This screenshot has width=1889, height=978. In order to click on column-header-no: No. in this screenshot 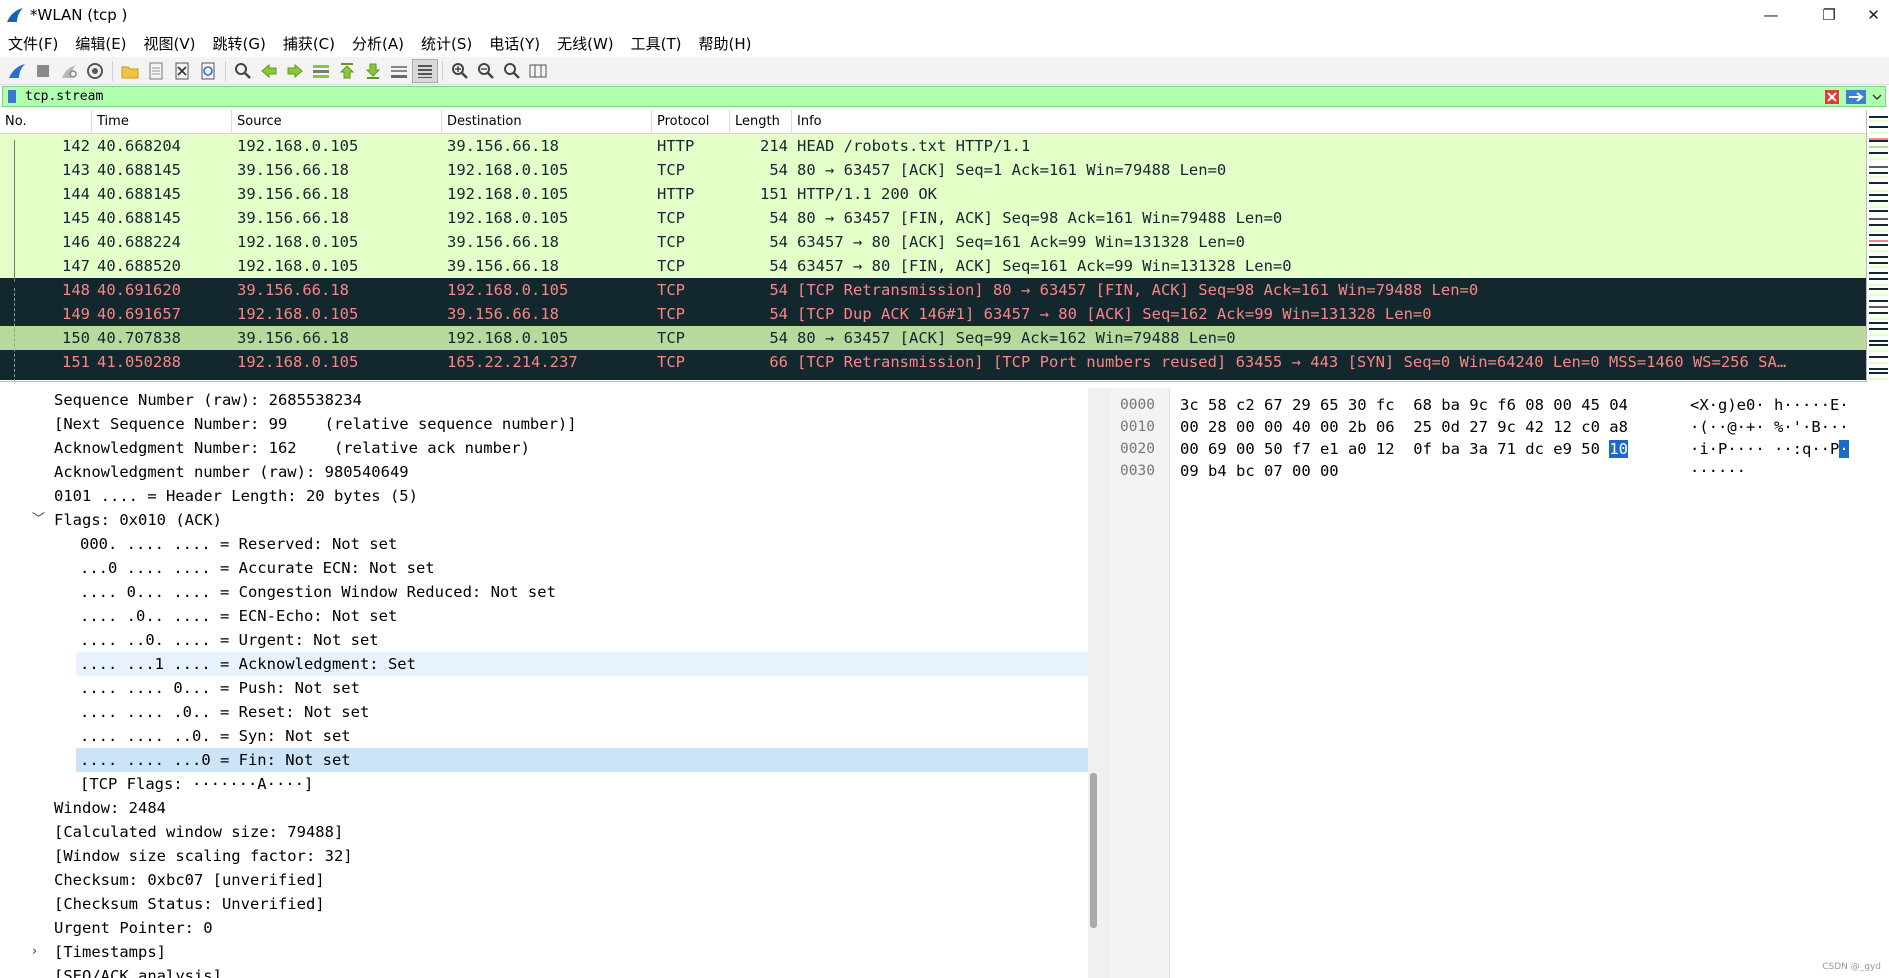, I will do `click(46, 122)`.